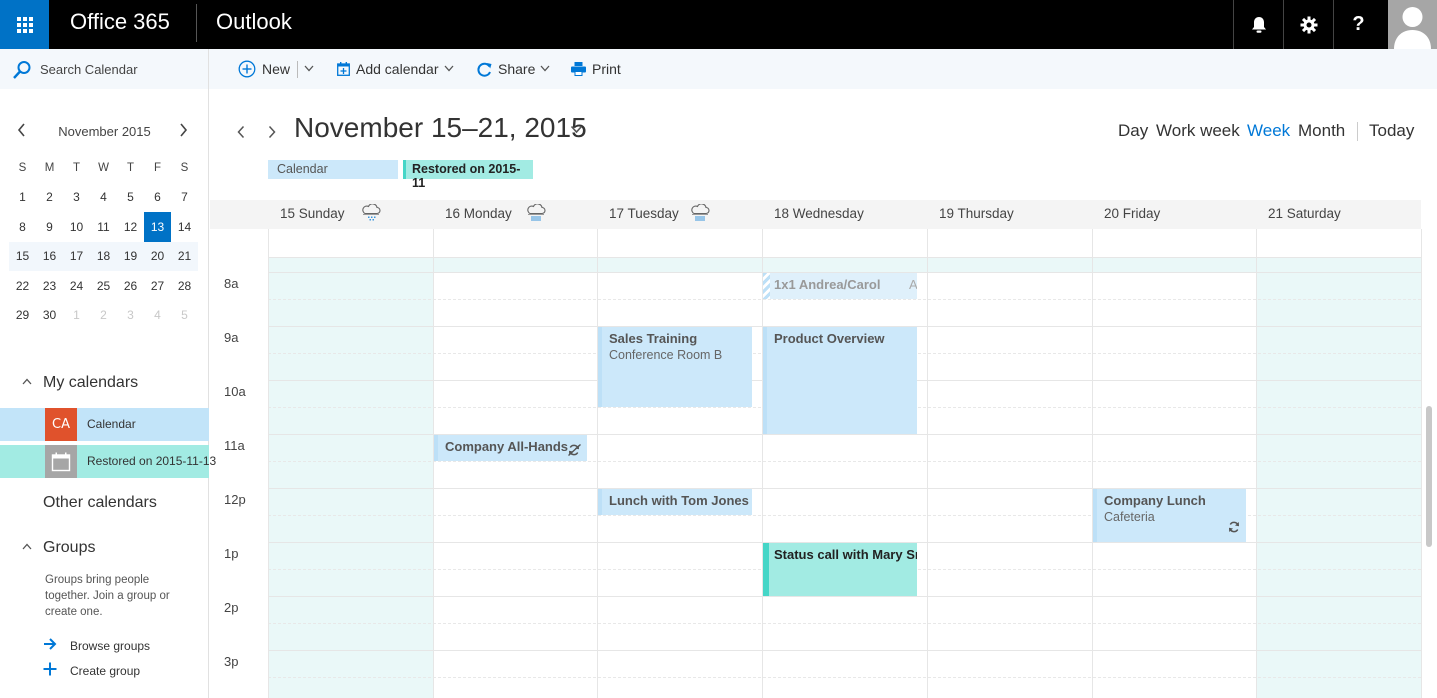 The image size is (1437, 698). I want to click on previous-week-button, so click(241, 132).